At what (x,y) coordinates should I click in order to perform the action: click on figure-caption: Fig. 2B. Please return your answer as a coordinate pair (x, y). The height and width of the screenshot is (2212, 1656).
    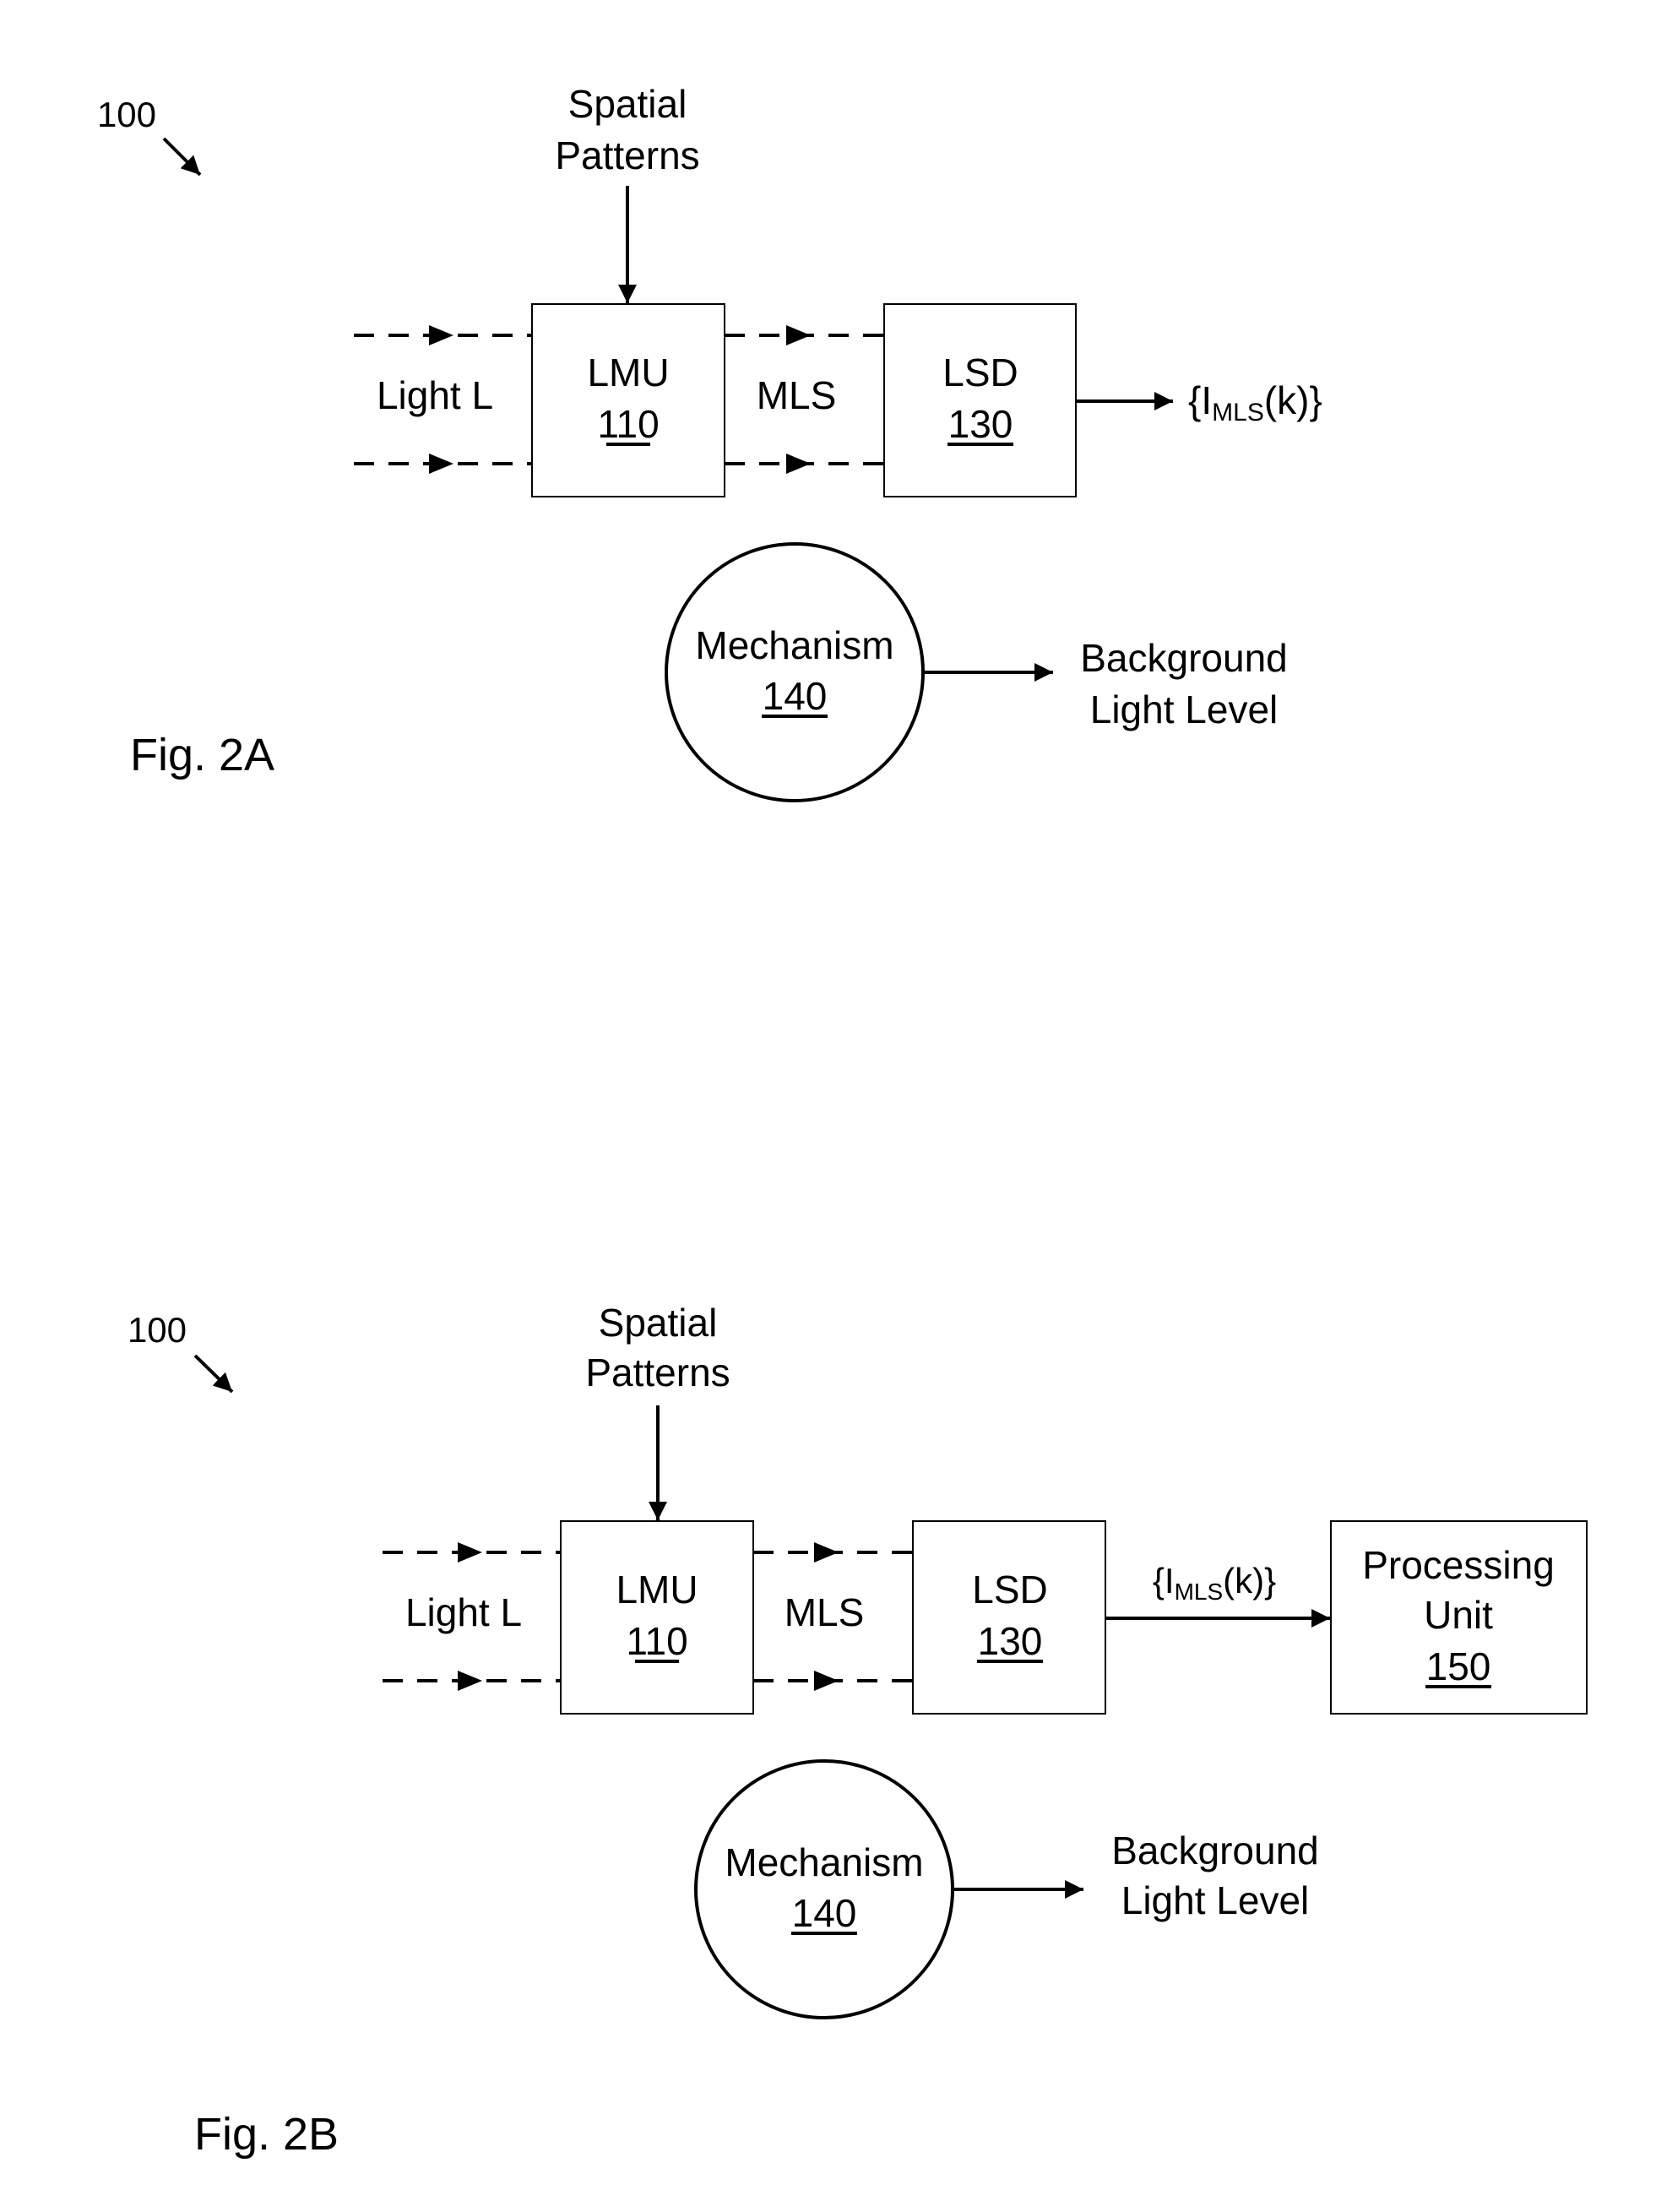
    Looking at the image, I should click on (266, 2134).